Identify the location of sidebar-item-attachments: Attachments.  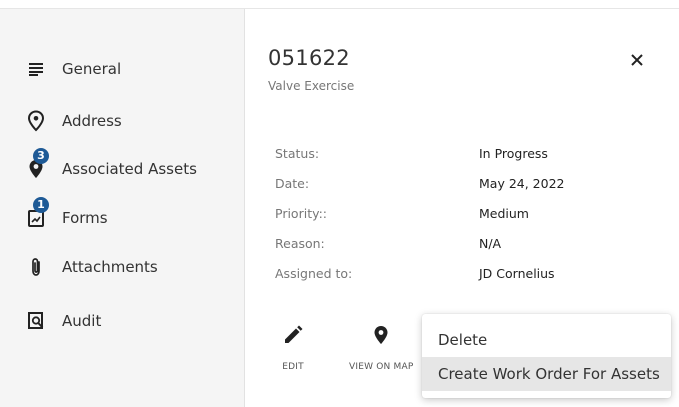
(92, 267).